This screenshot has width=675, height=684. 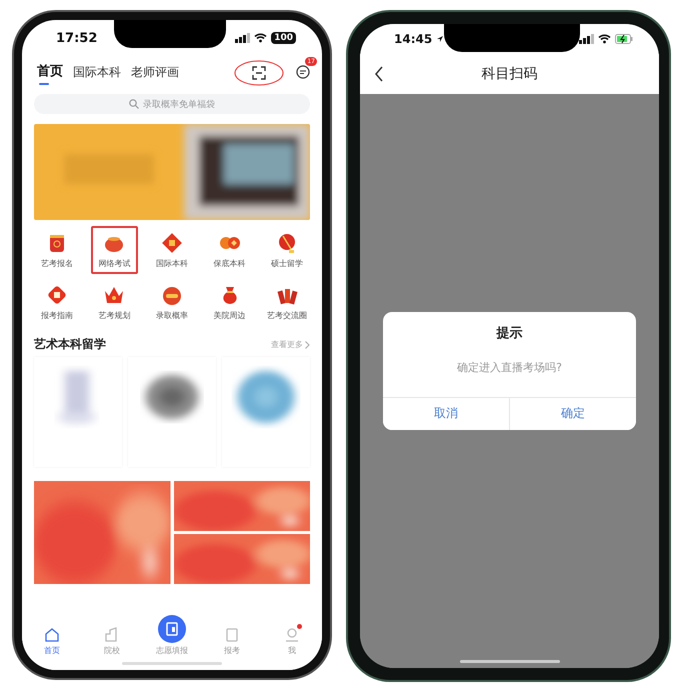 What do you see at coordinates (52, 650) in the screenshot?
I see `nav-tab: 首页` at bounding box center [52, 650].